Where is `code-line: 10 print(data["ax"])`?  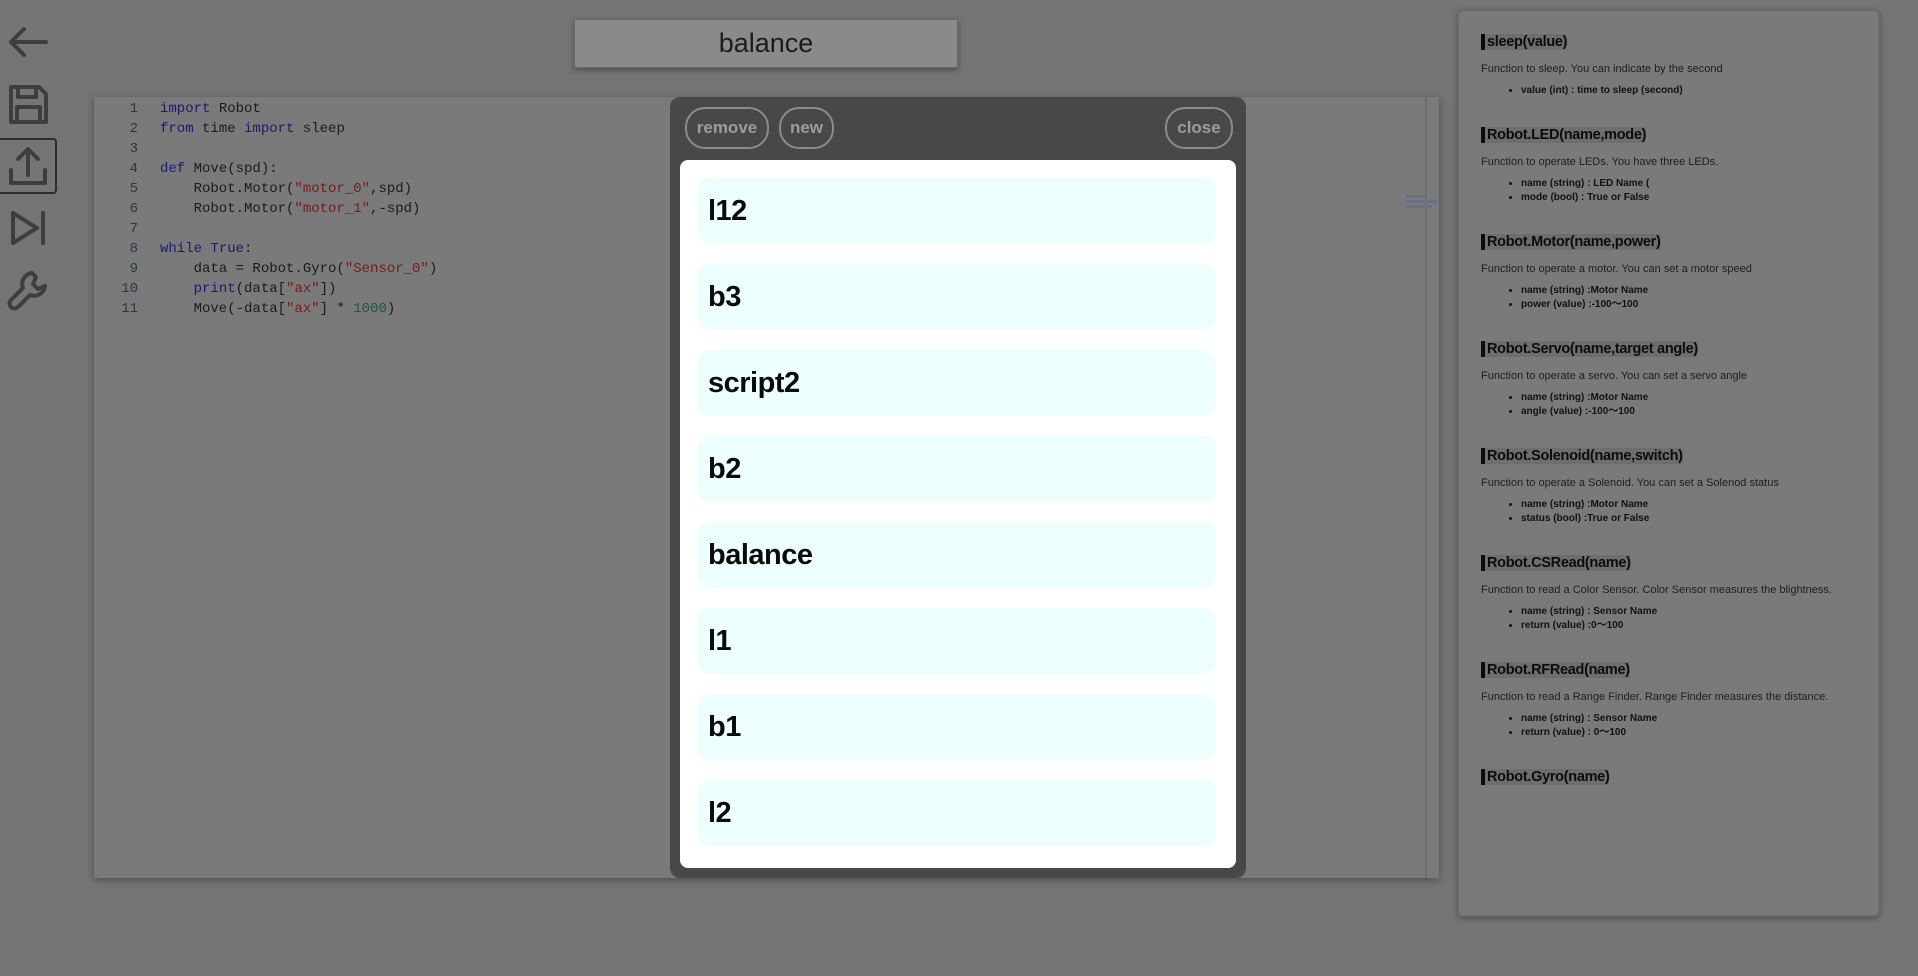 code-line: 10 print(data["ax"]) is located at coordinates (265, 289).